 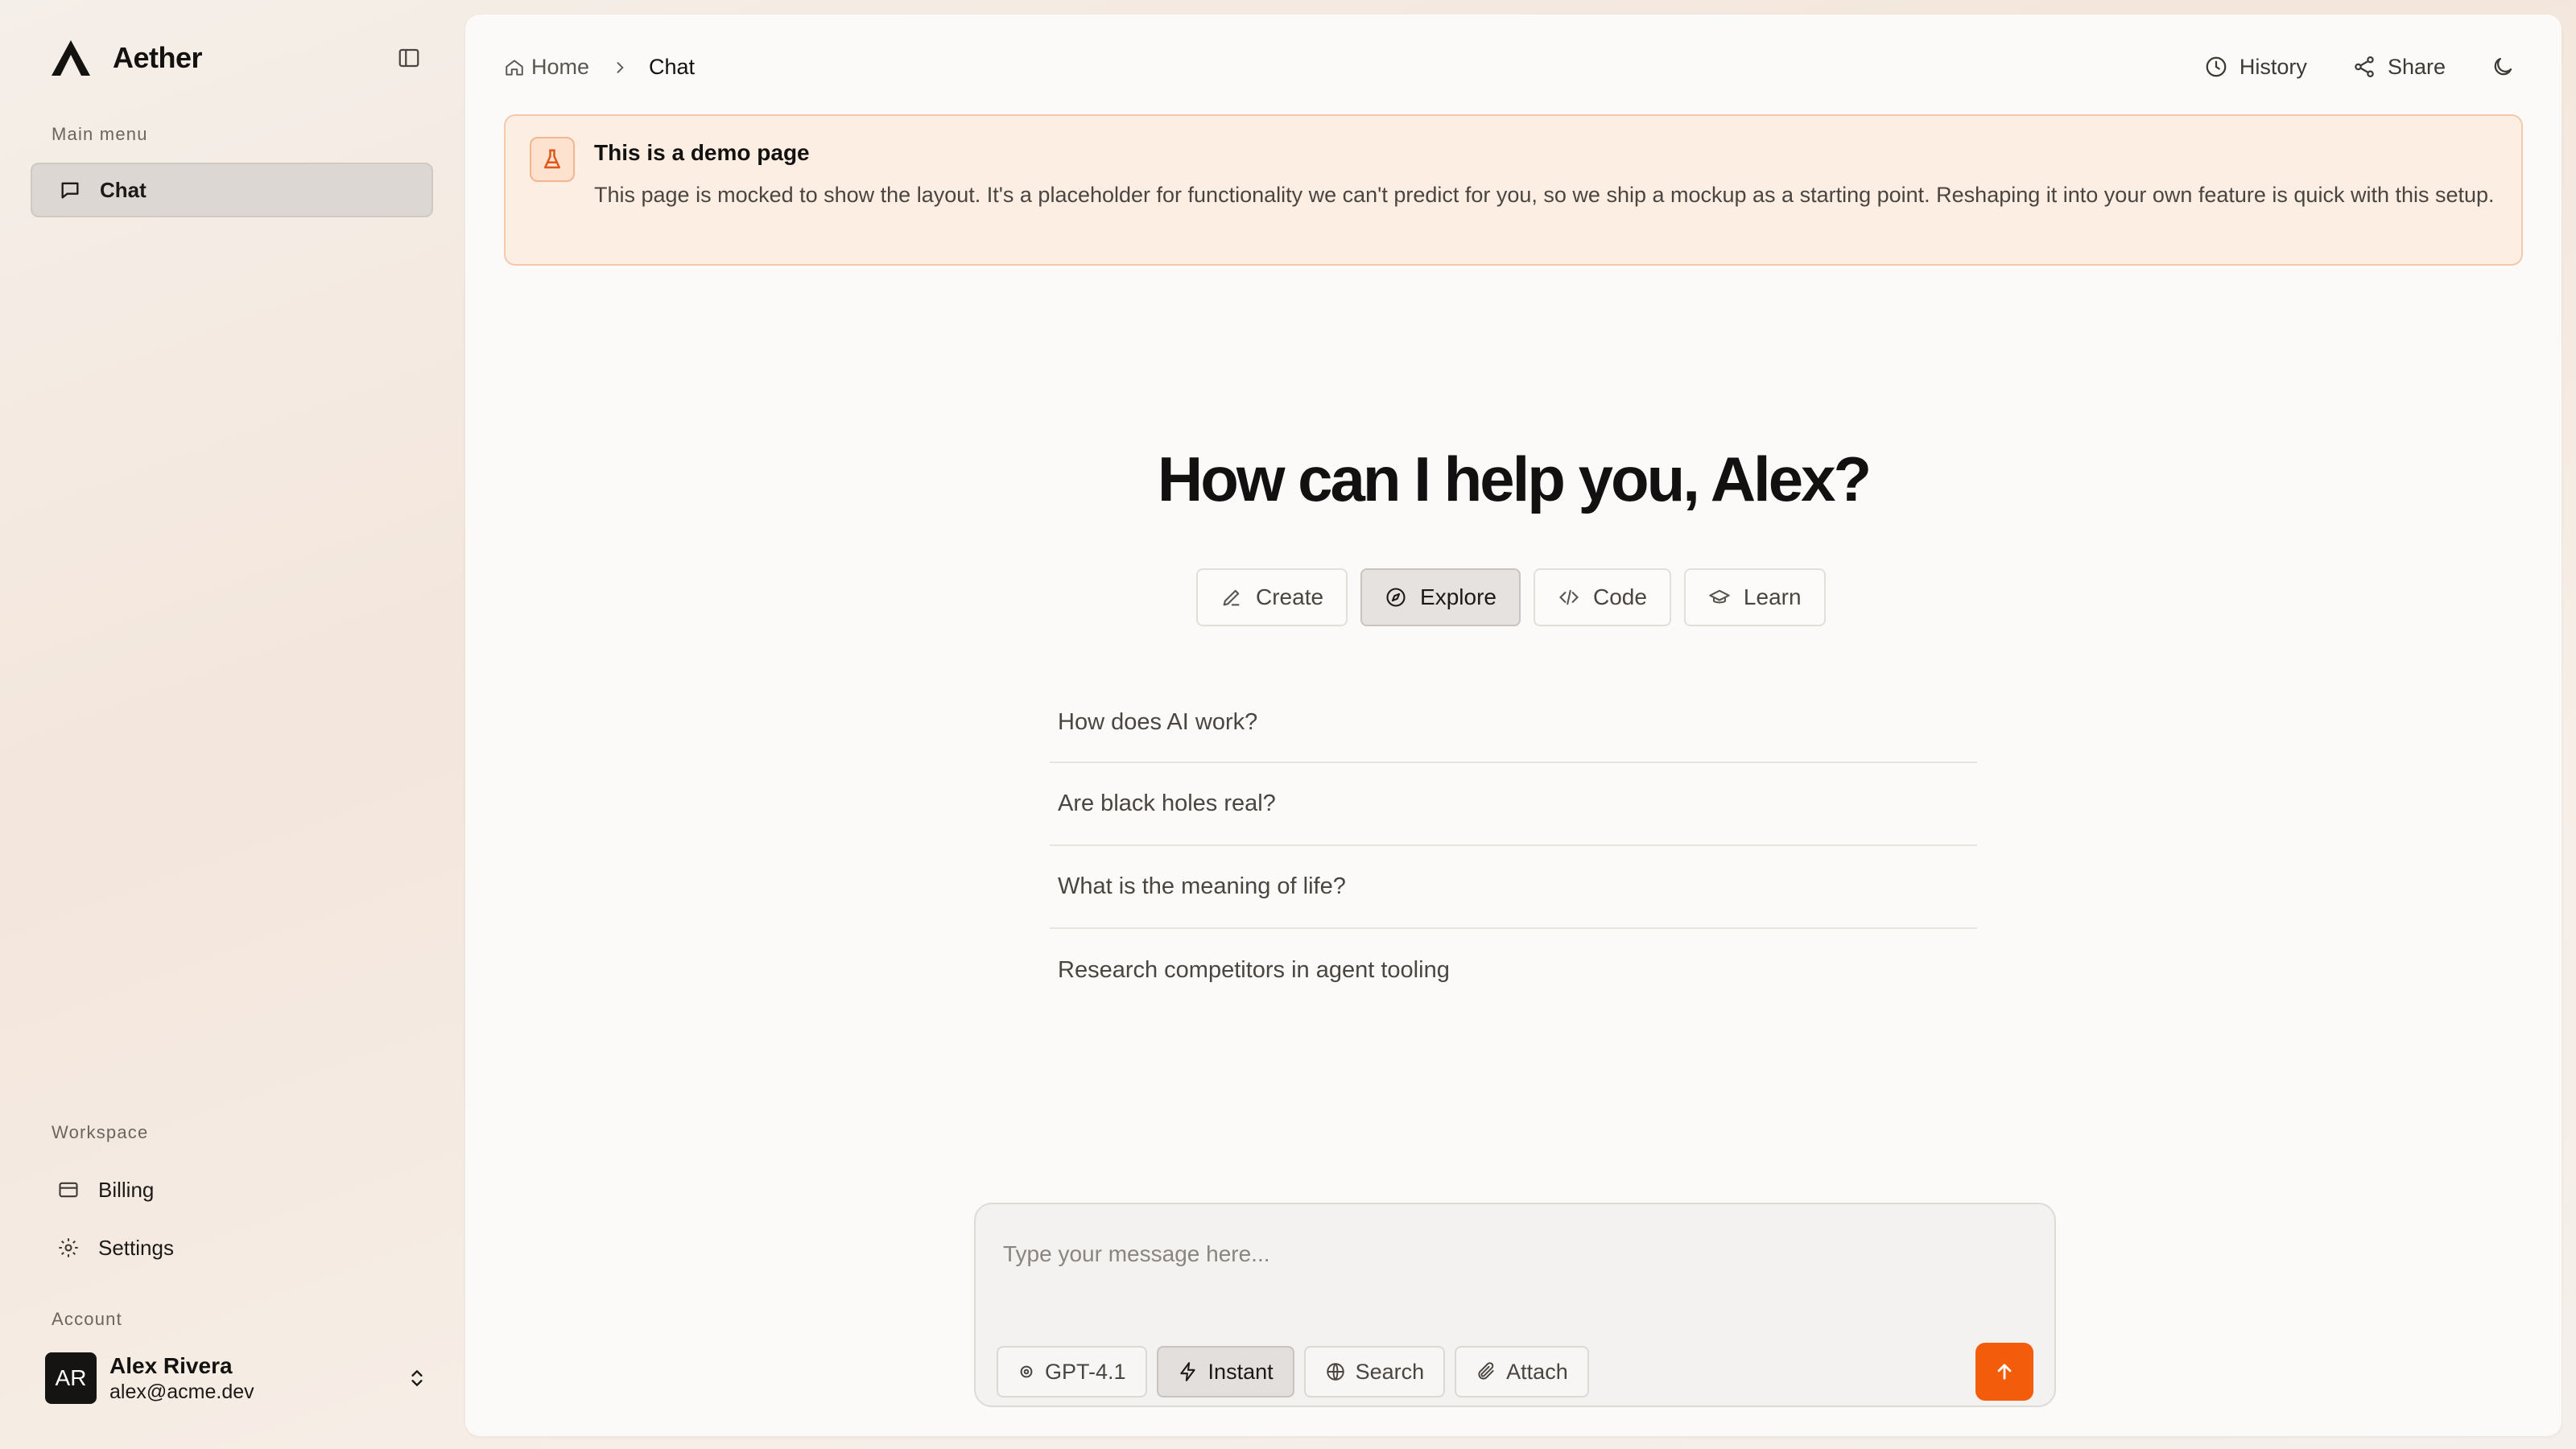 I want to click on attach-label: Attach, so click(x=1537, y=1371).